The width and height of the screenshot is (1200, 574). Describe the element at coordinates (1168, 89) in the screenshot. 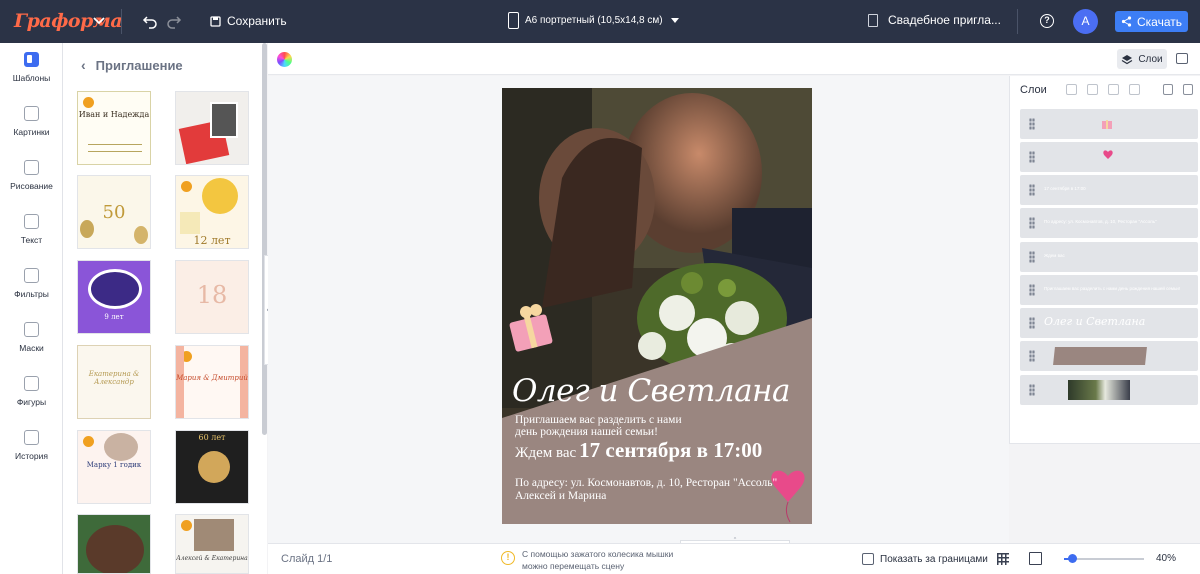

I see `duplicate-icon` at that location.